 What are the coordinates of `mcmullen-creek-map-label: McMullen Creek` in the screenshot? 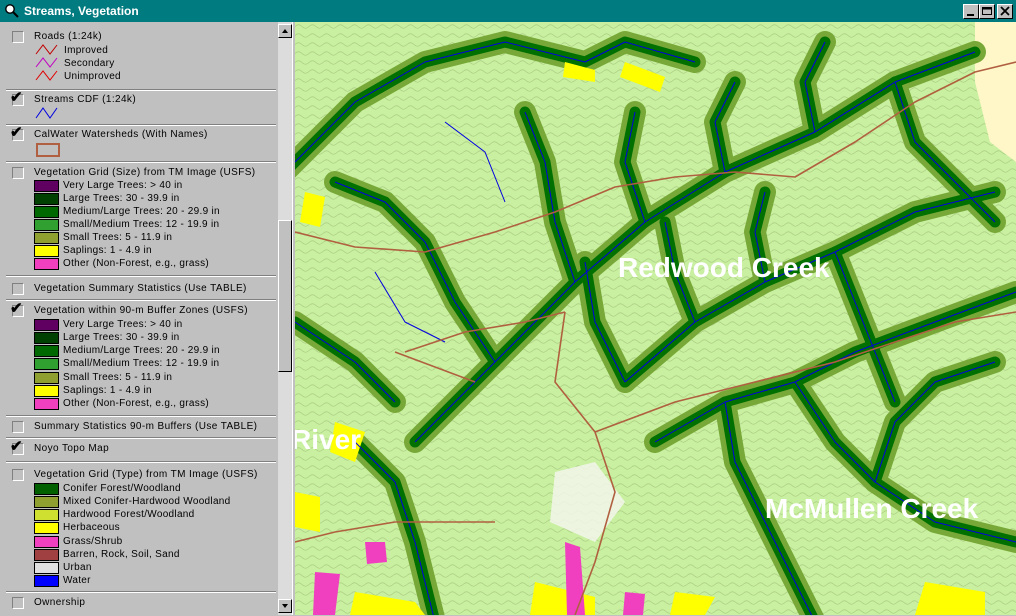 It's located at (872, 508).